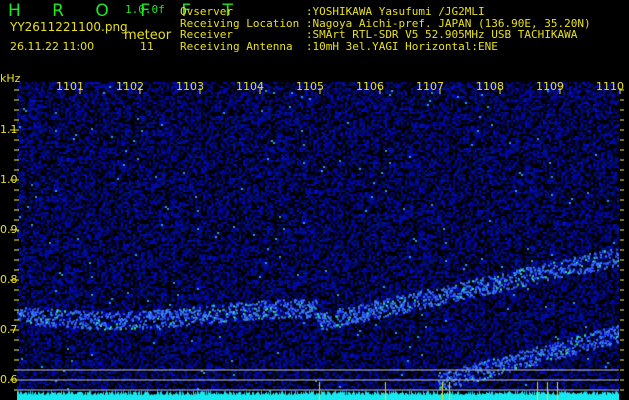 This screenshot has height=400, width=629. Describe the element at coordinates (550, 86) in the screenshot. I see `x-tick-label: 1109` at that location.